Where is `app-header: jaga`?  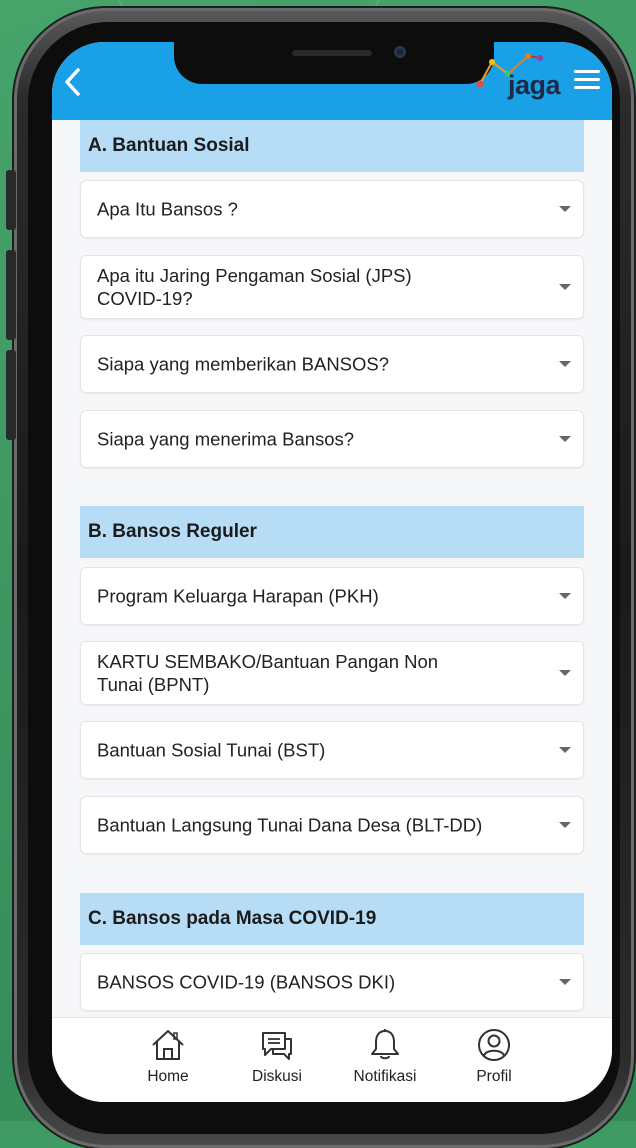 app-header: jaga is located at coordinates (332, 81).